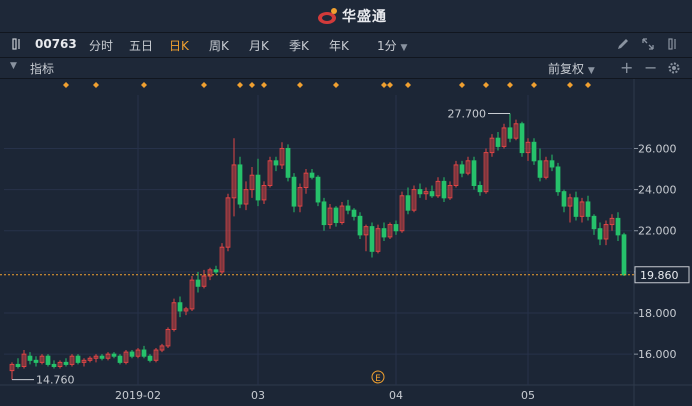 This screenshot has height=406, width=692. Describe the element at coordinates (648, 44) in the screenshot. I see `expand-icon` at that location.